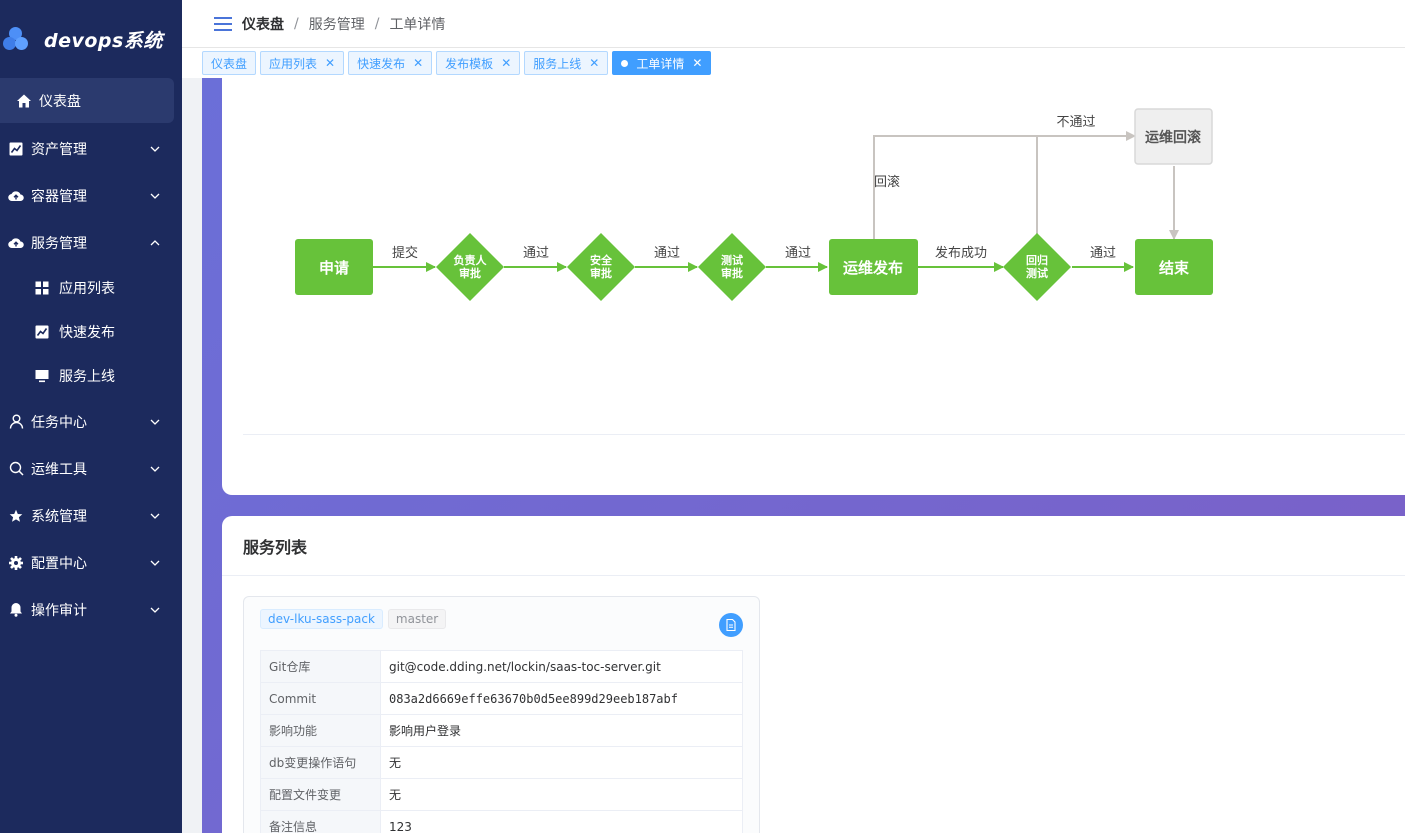  Describe the element at coordinates (59, 563) in the screenshot. I see `sidebar-item-label: 配置中心` at that location.